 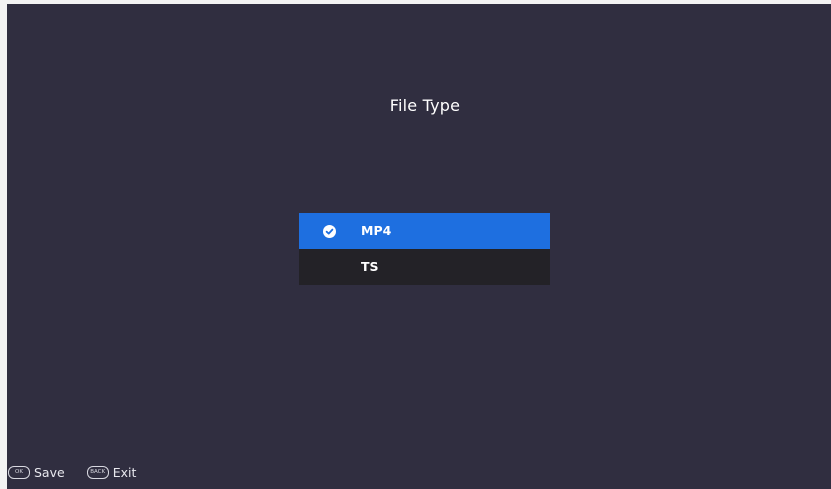 What do you see at coordinates (370, 266) in the screenshot?
I see `option-label: TS` at bounding box center [370, 266].